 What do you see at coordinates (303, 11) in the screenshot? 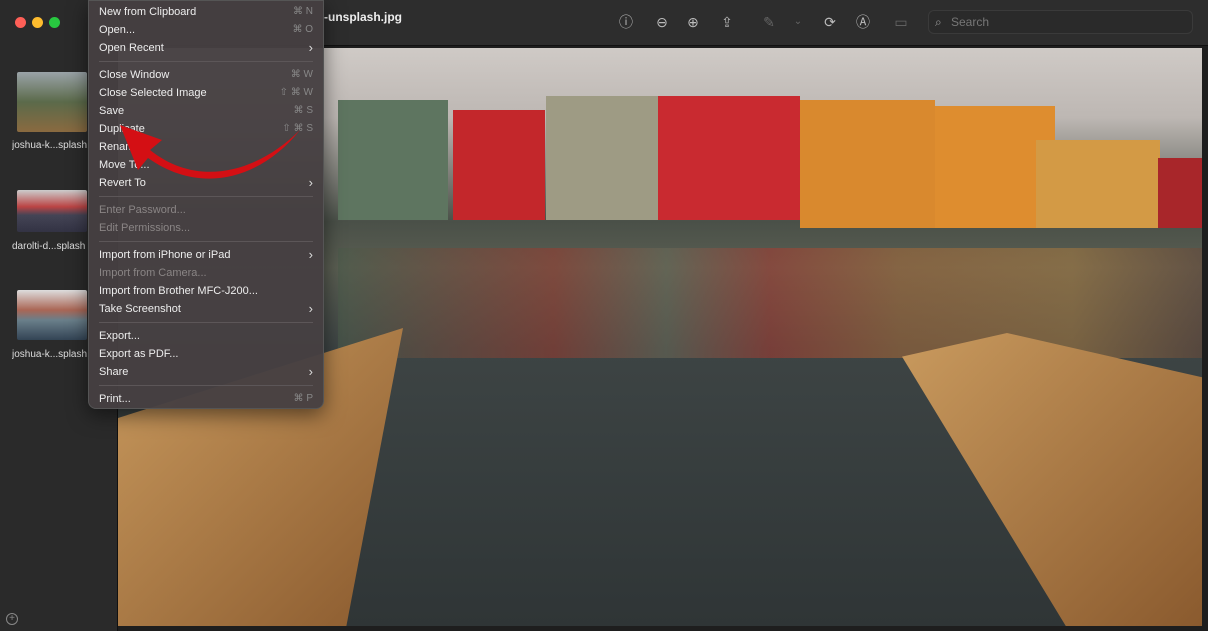
I see `shortcut-label: ⌘ N` at bounding box center [303, 11].